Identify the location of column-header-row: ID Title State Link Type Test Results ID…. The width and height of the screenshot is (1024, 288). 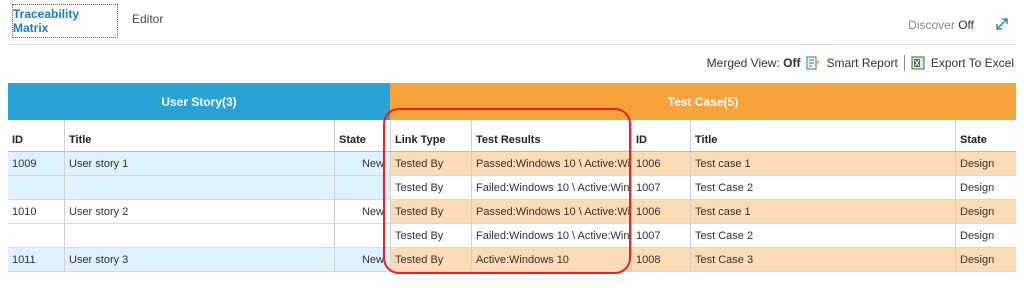
(512, 136).